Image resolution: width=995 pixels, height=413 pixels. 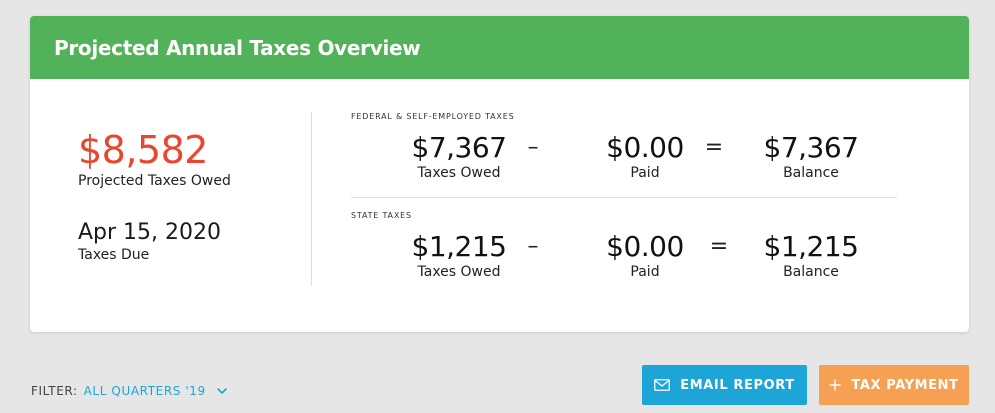 What do you see at coordinates (459, 173) in the screenshot?
I see `federal-owed-label: Taxes Owed` at bounding box center [459, 173].